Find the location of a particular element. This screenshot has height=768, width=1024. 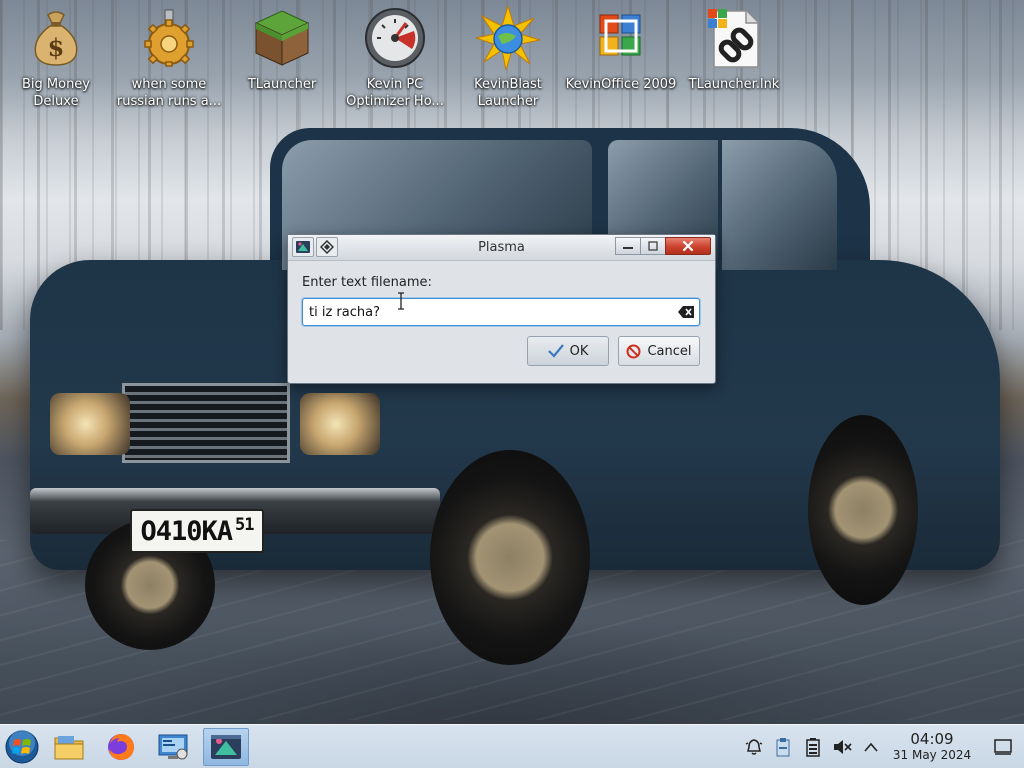

notifications-bell-icon is located at coordinates (754, 747).